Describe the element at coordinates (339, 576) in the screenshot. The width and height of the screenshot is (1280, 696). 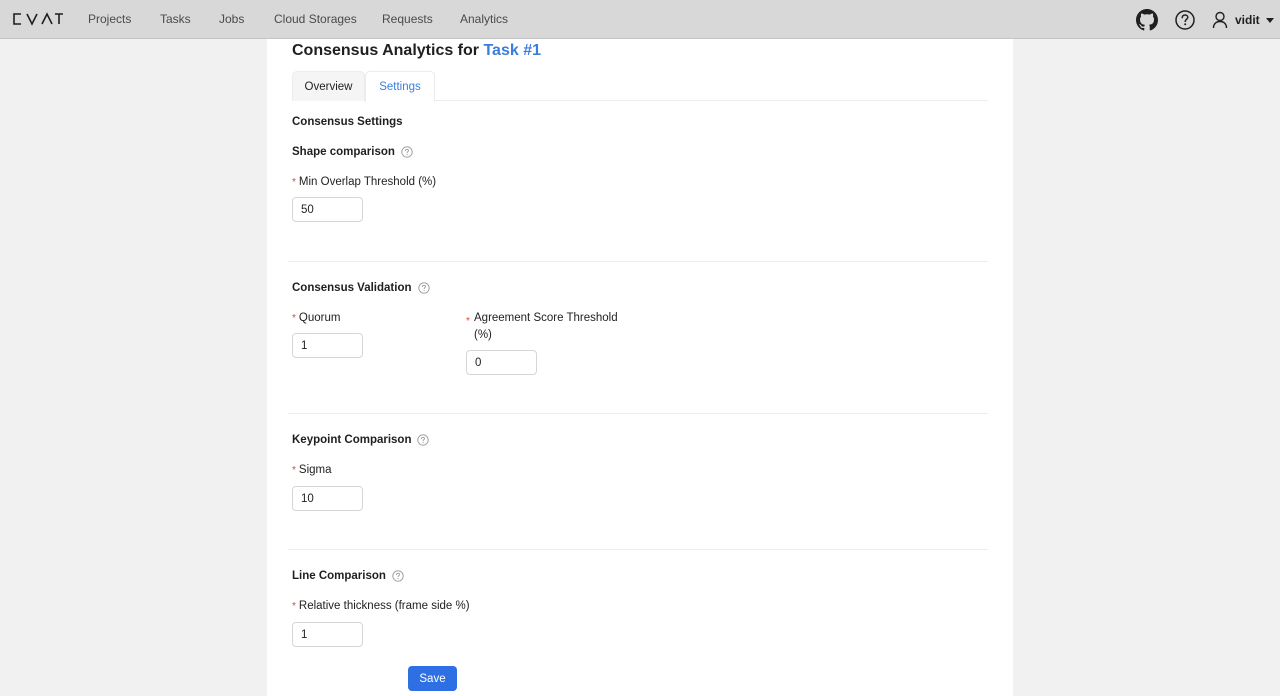
I see `line-comparison-label: Line Comparison` at that location.